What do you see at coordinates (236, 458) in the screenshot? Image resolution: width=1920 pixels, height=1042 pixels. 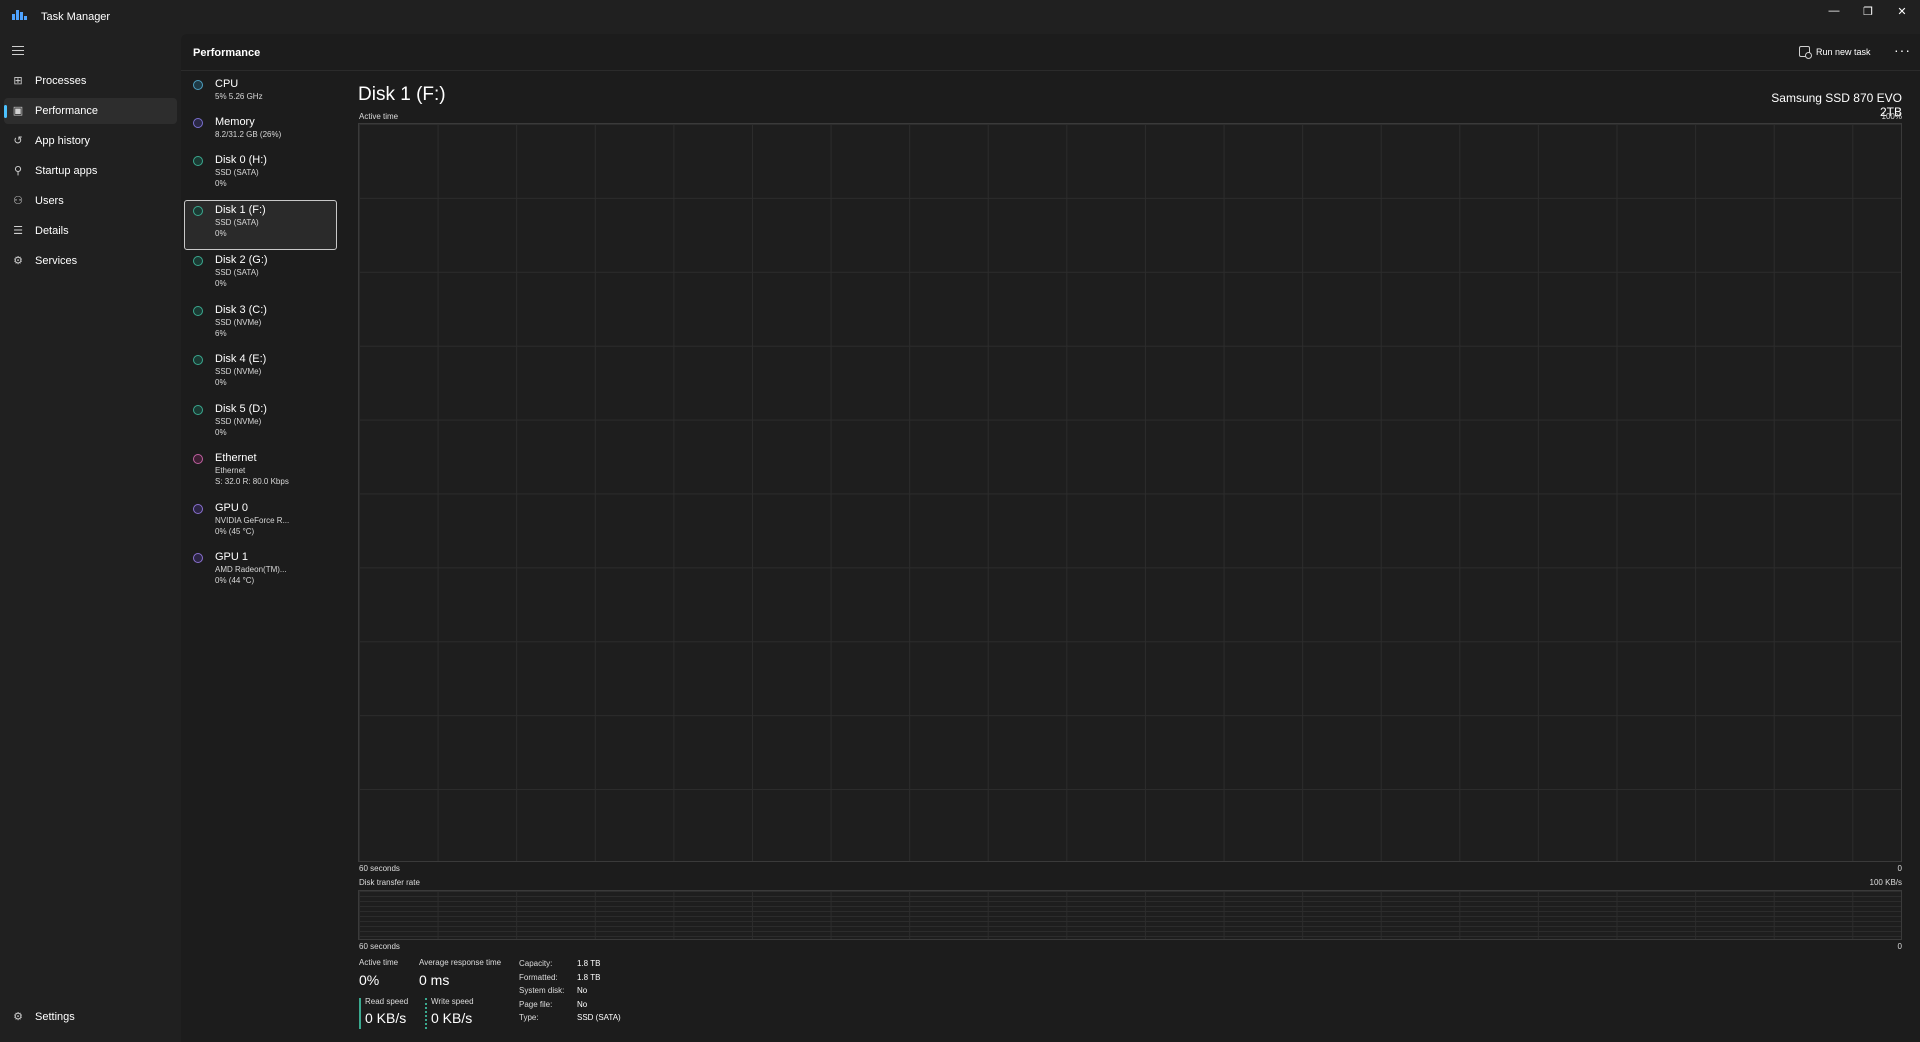 I see `device-name: Ethernet` at bounding box center [236, 458].